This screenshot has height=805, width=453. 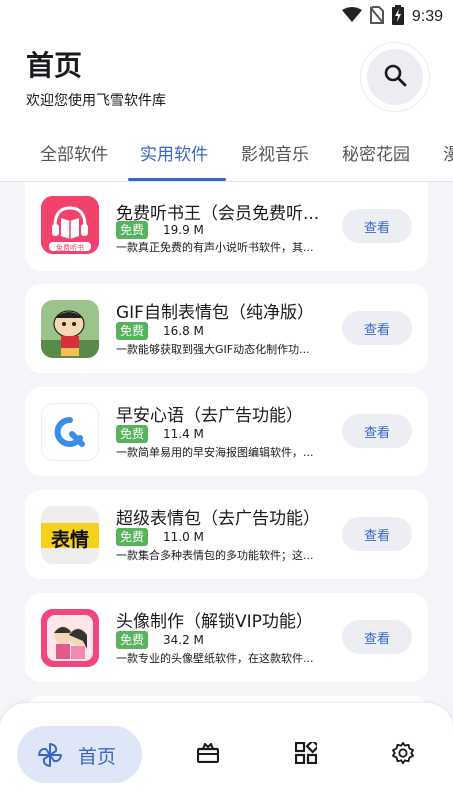 What do you see at coordinates (70, 638) in the screenshot?
I see `avatar-couple-icon` at bounding box center [70, 638].